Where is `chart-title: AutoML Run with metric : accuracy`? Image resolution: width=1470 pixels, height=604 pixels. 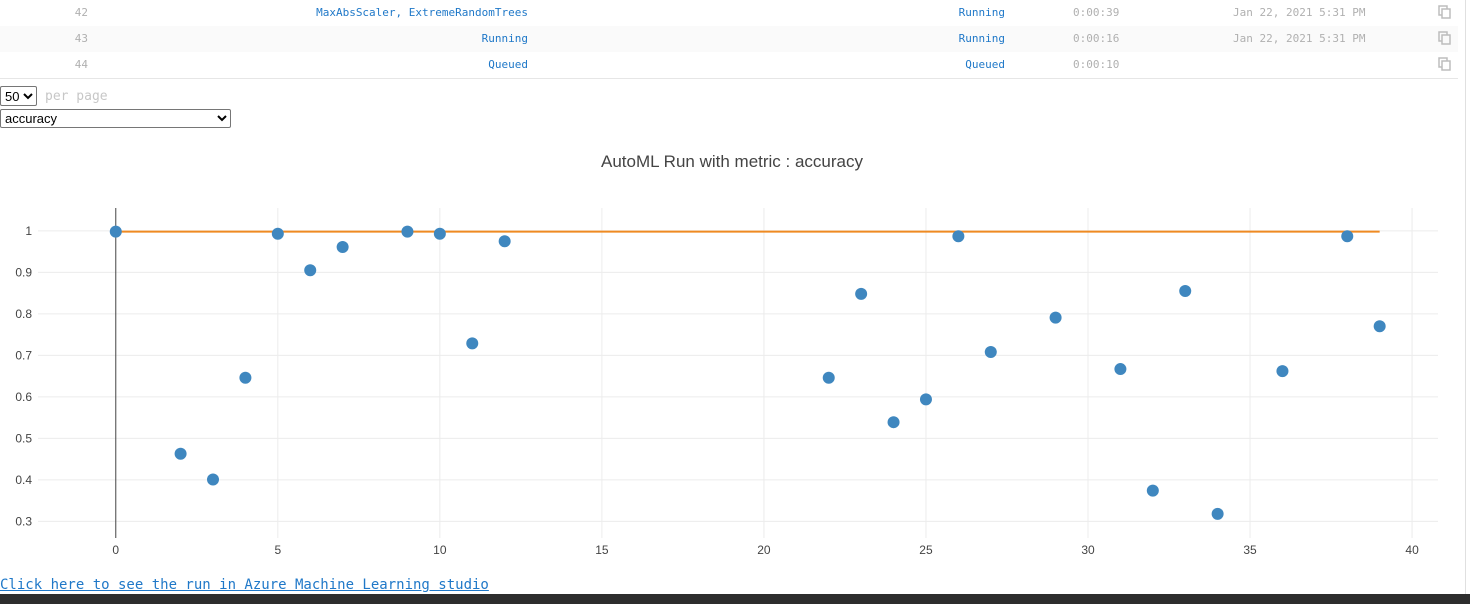
chart-title: AutoML Run with metric : accuracy is located at coordinates (732, 161).